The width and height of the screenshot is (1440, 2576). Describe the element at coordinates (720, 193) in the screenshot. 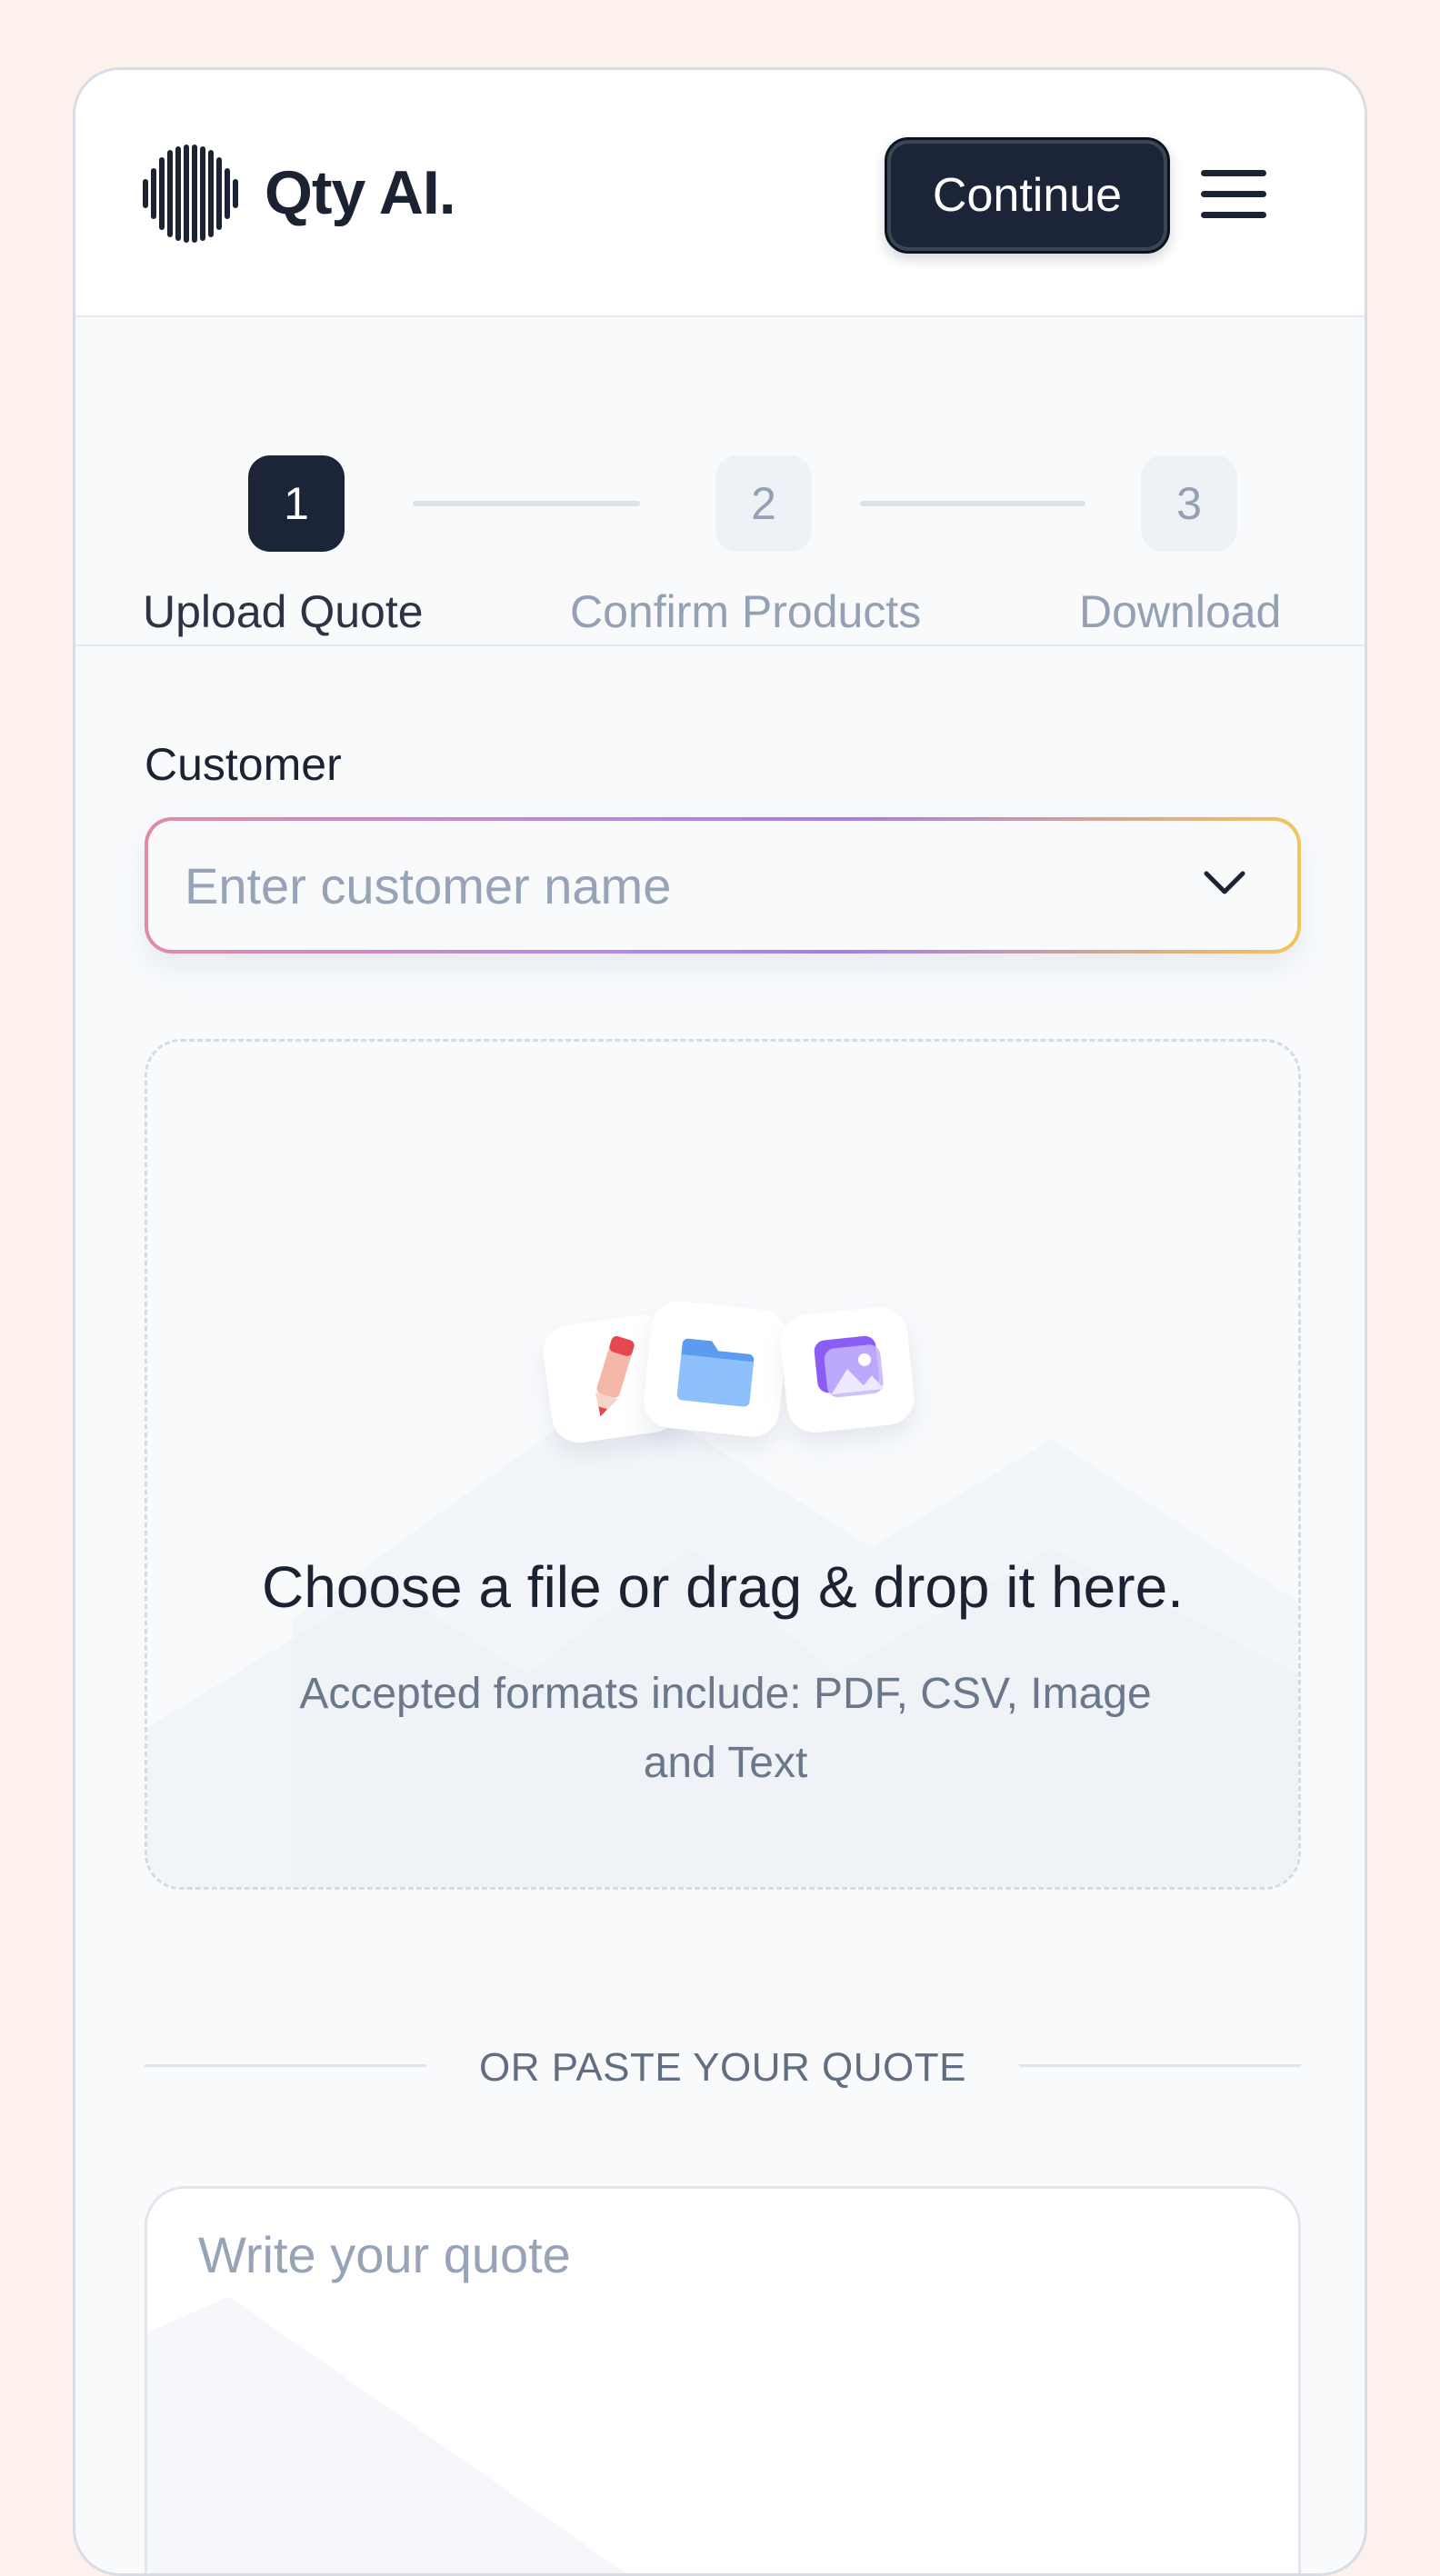

I see `top-header: Qty AI. Continue` at that location.